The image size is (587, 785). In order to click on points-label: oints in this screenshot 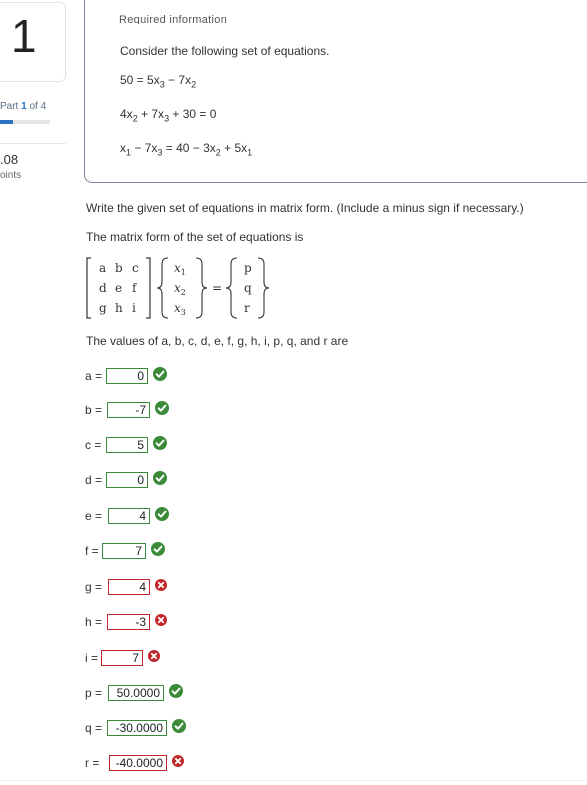, I will do `click(11, 175)`.